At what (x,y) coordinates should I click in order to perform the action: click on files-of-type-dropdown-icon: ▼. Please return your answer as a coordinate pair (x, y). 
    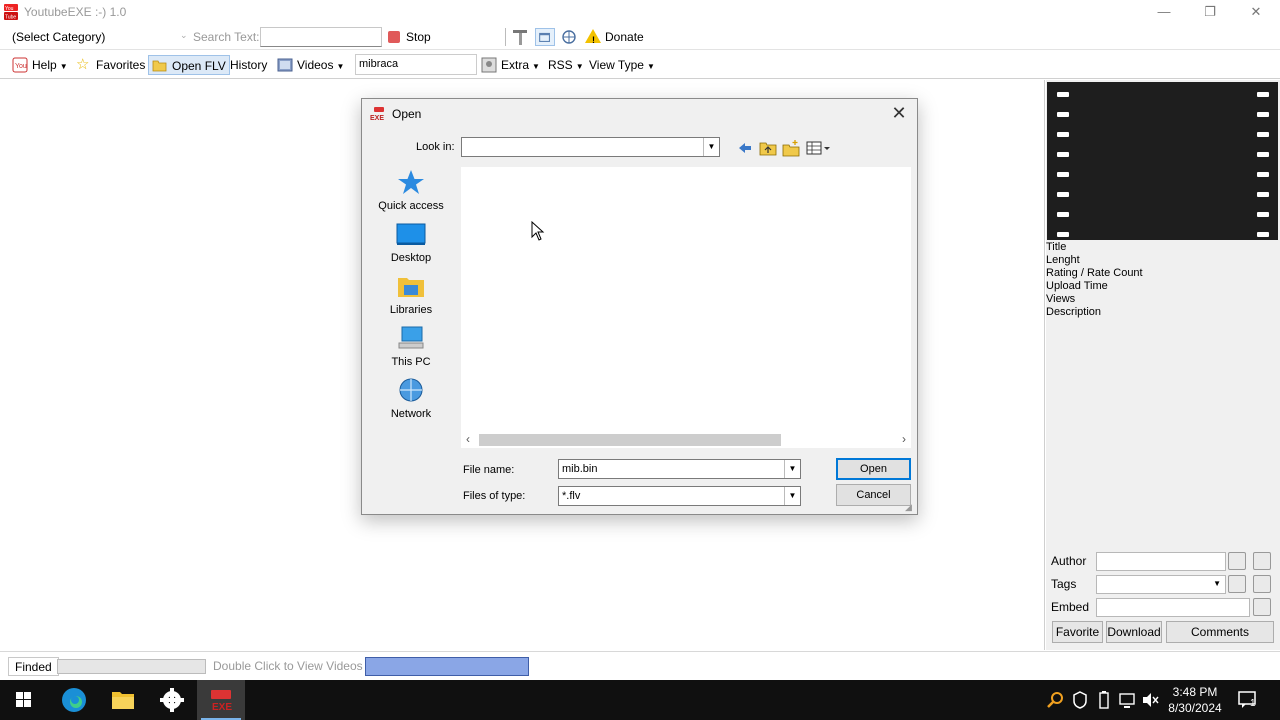
    Looking at the image, I should click on (792, 496).